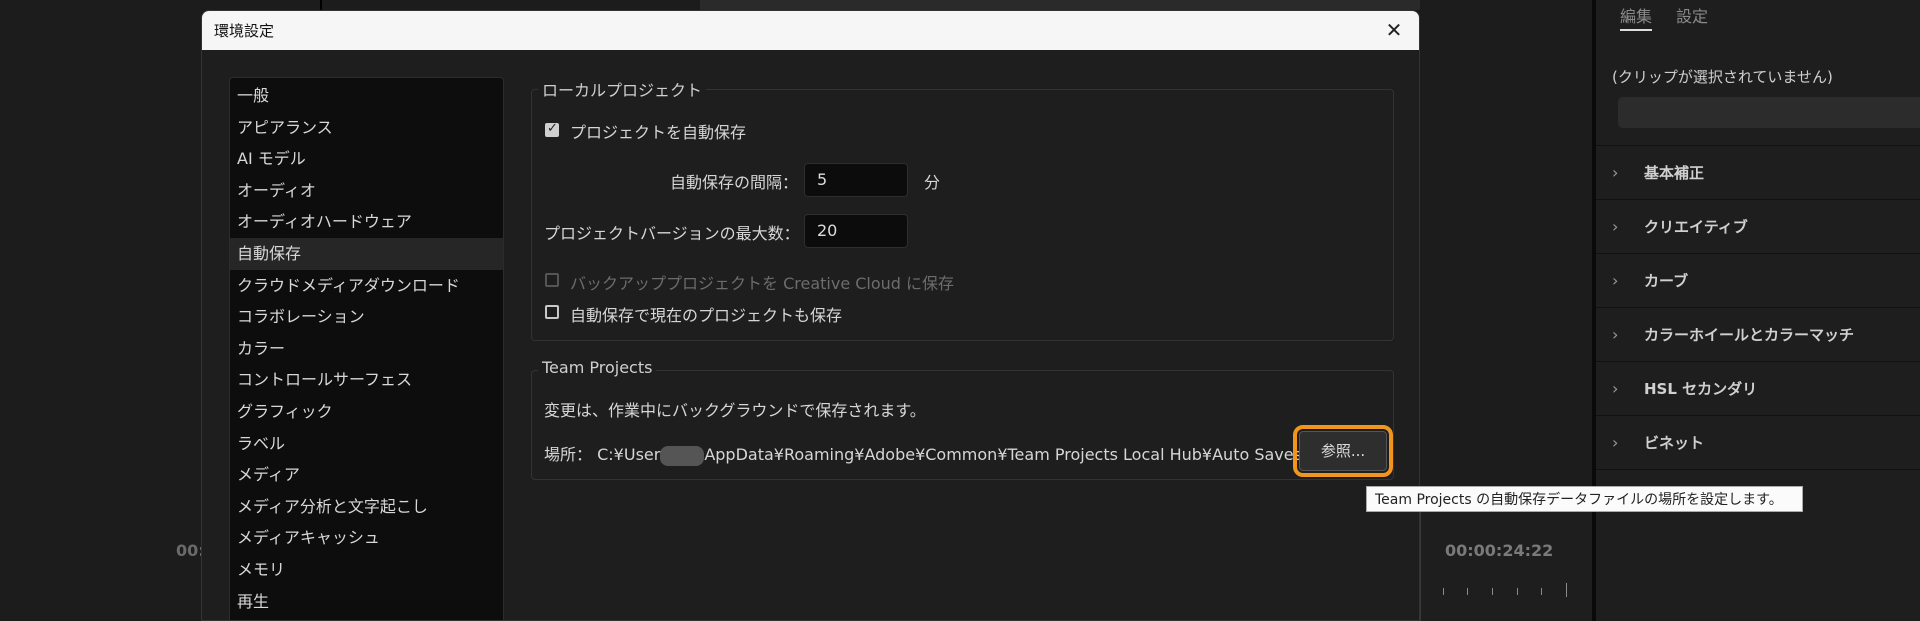 The width and height of the screenshot is (1920, 621). What do you see at coordinates (856, 180) in the screenshot?
I see `interval-input: 5` at bounding box center [856, 180].